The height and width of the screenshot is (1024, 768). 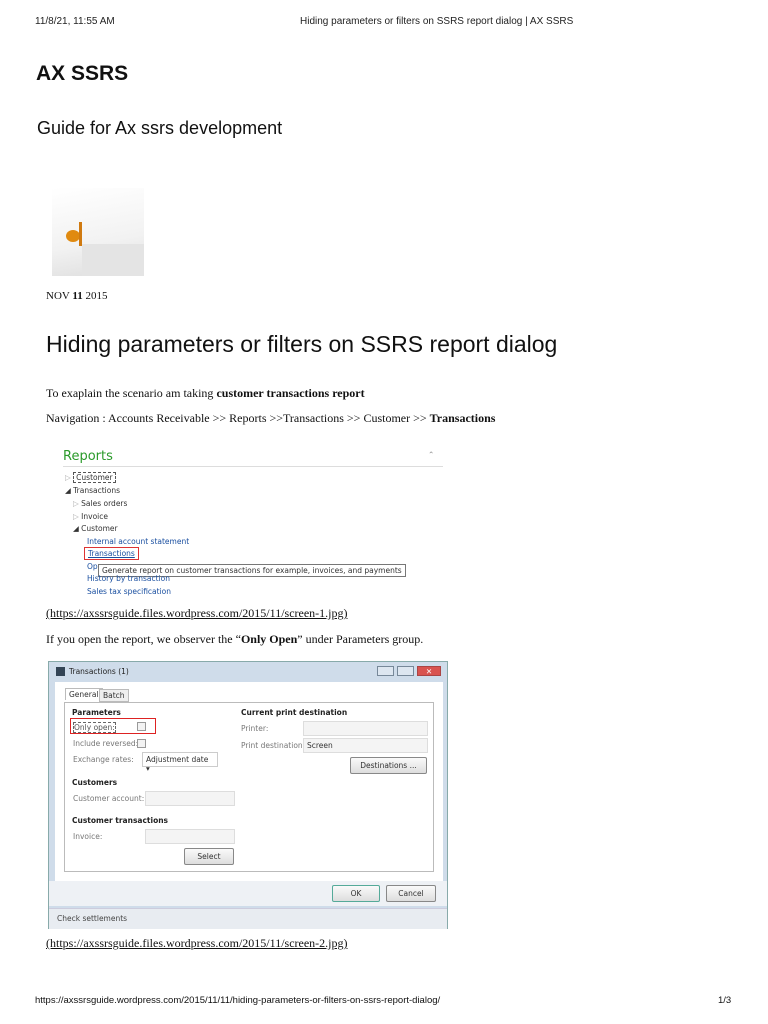 What do you see at coordinates (356, 893) in the screenshot?
I see `ok-button: OK` at bounding box center [356, 893].